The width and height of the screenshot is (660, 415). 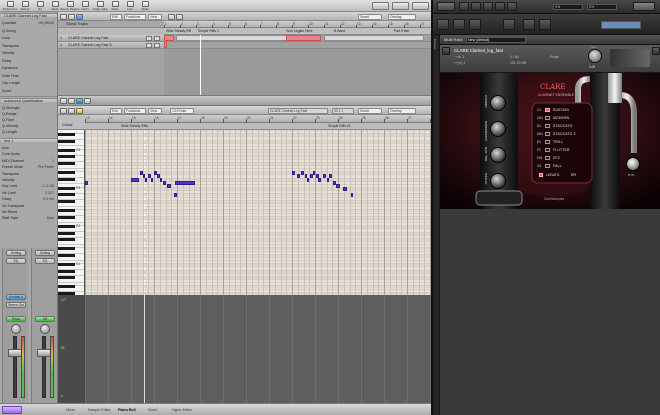 I want to click on inspector-row: No Reset, so click(x=29, y=212).